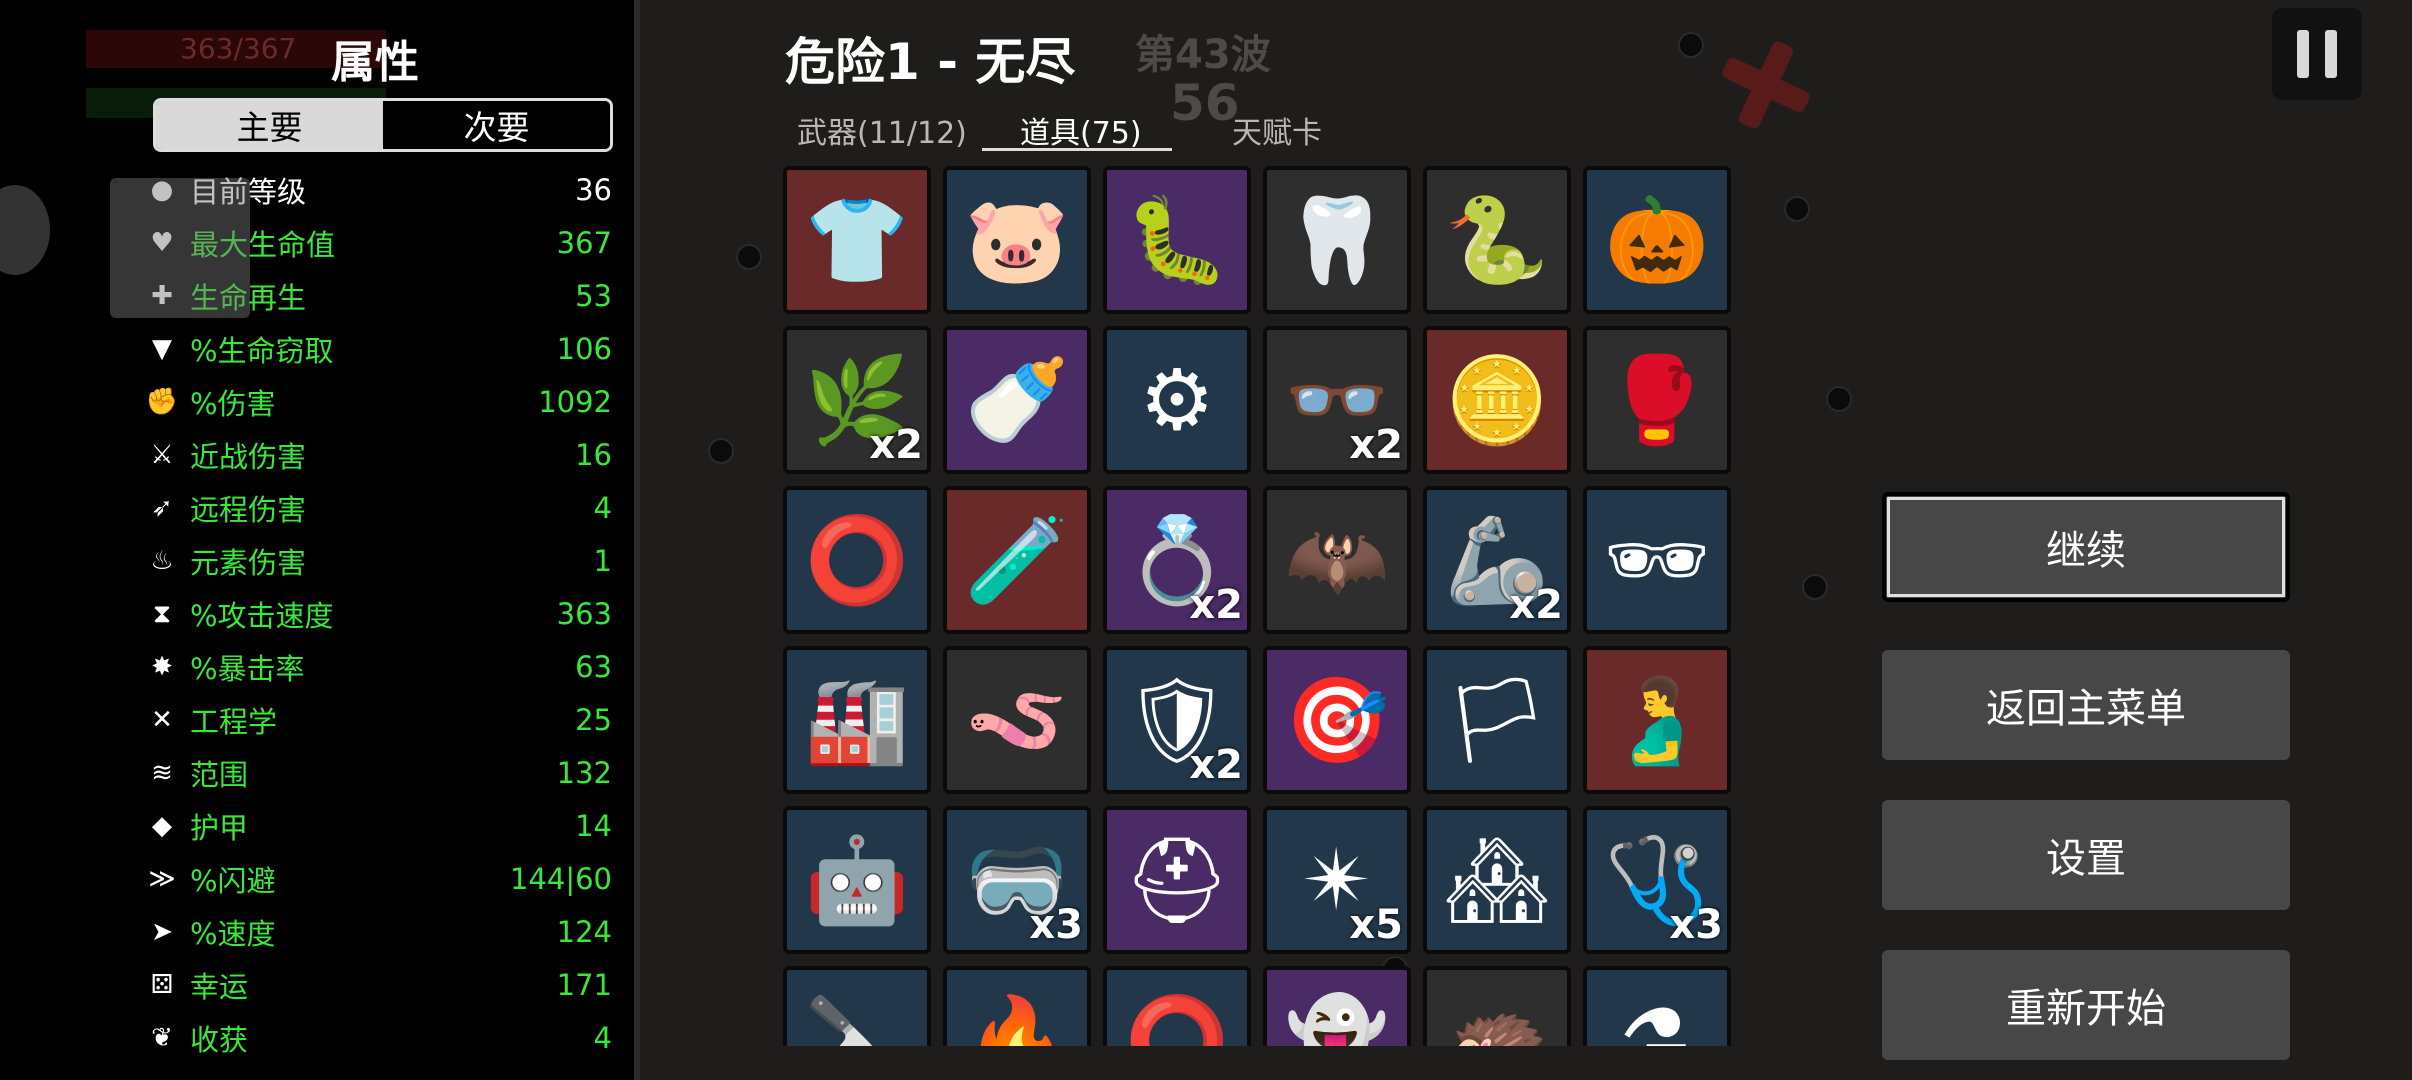 The height and width of the screenshot is (1080, 2412). What do you see at coordinates (2086, 547) in the screenshot?
I see `continue-button: 继续` at bounding box center [2086, 547].